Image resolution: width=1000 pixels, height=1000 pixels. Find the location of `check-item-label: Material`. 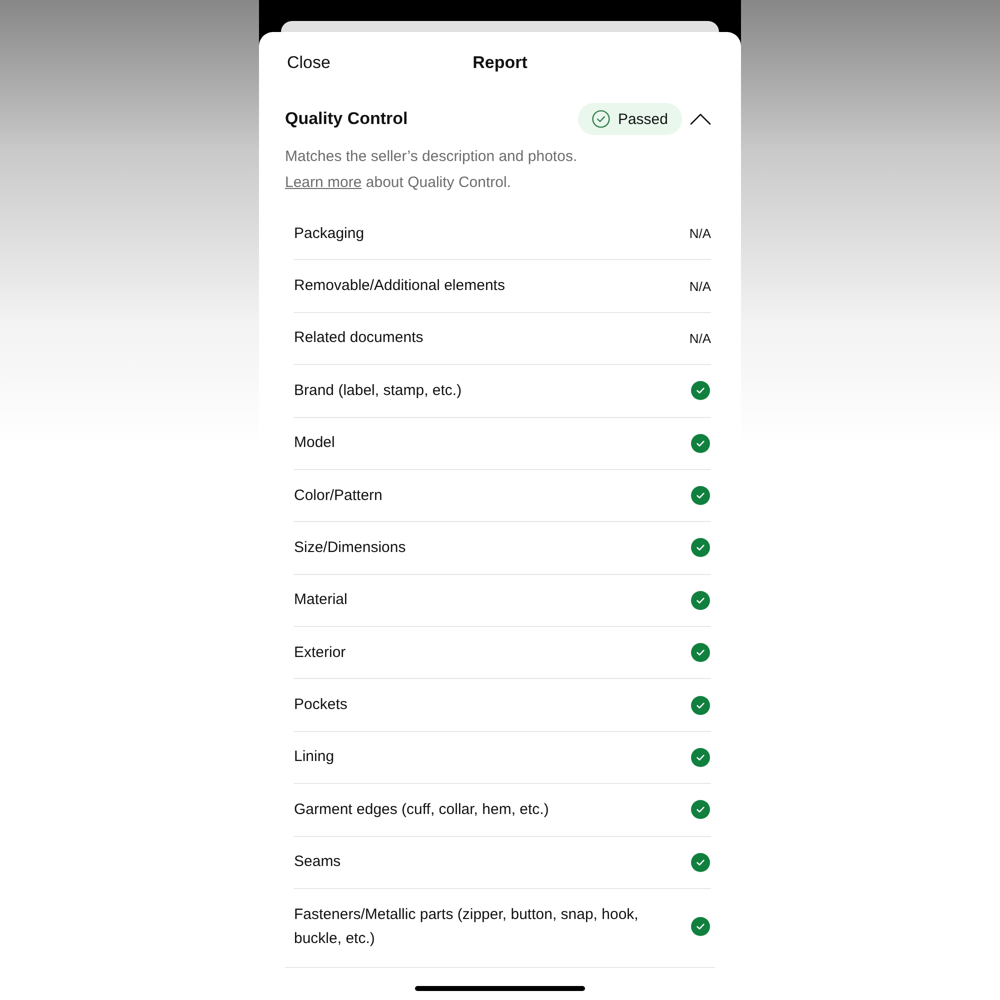

check-item-label: Material is located at coordinates (321, 600).